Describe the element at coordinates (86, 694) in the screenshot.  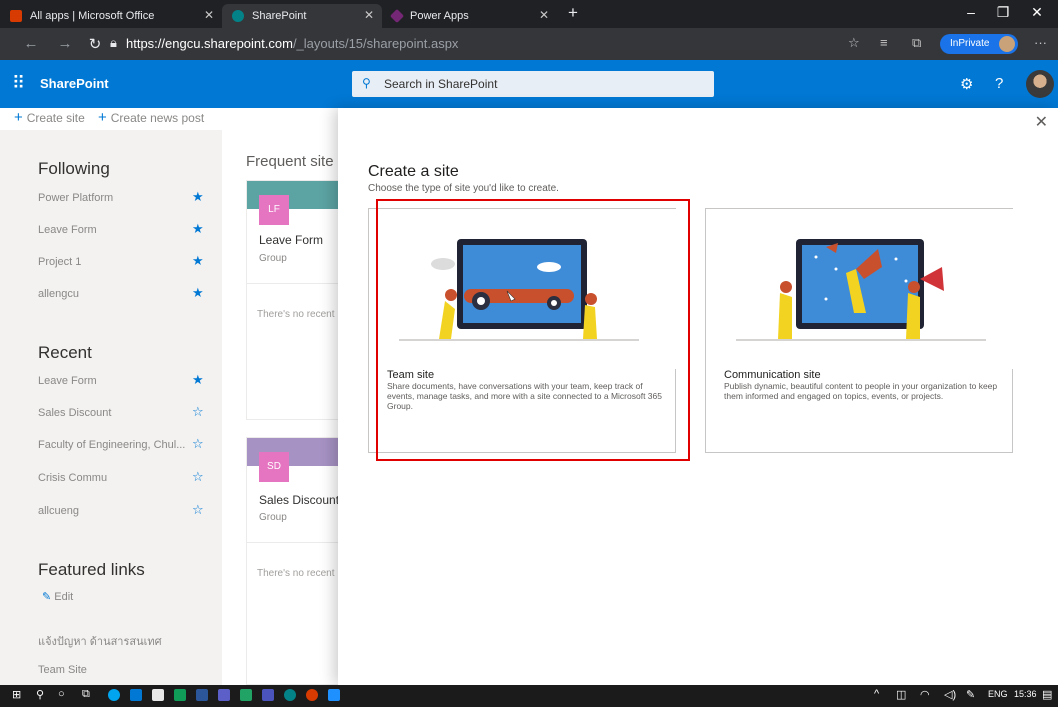
I see `task-view-icon: ⧉` at that location.